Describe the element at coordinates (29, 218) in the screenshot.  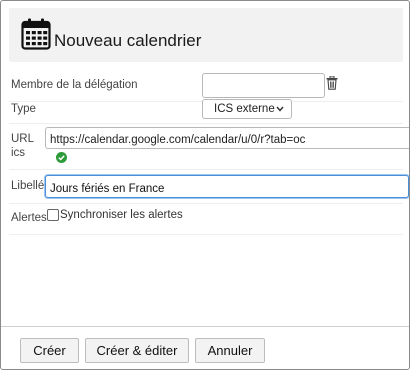
I see `alerts-label: Alertes` at that location.